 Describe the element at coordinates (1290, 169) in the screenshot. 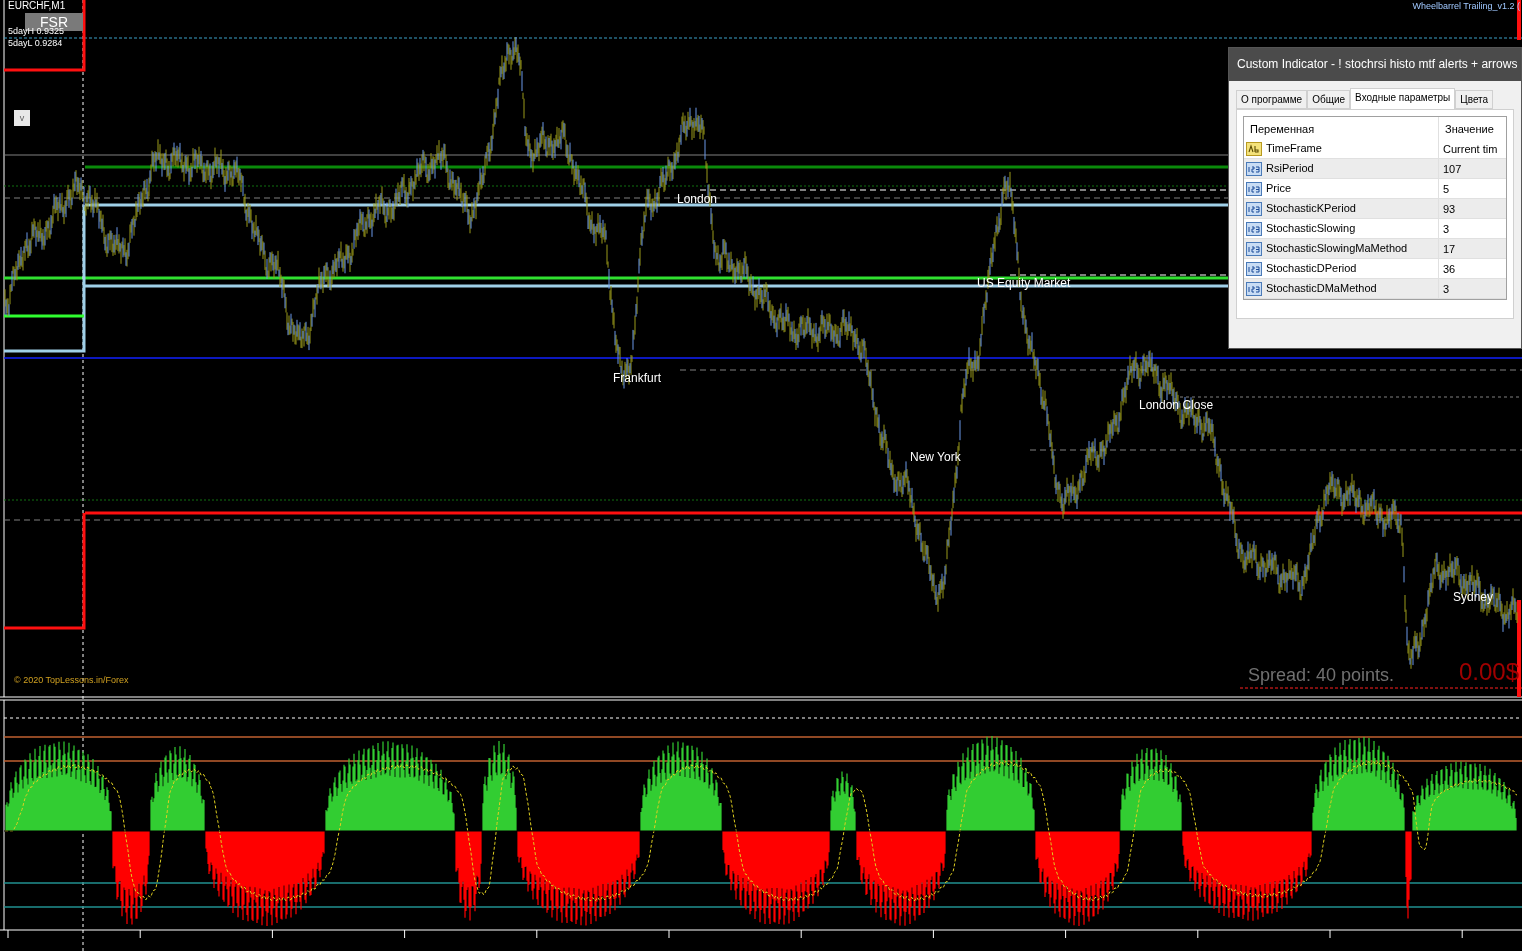

I see `parameter-name: RsiPeriod` at that location.